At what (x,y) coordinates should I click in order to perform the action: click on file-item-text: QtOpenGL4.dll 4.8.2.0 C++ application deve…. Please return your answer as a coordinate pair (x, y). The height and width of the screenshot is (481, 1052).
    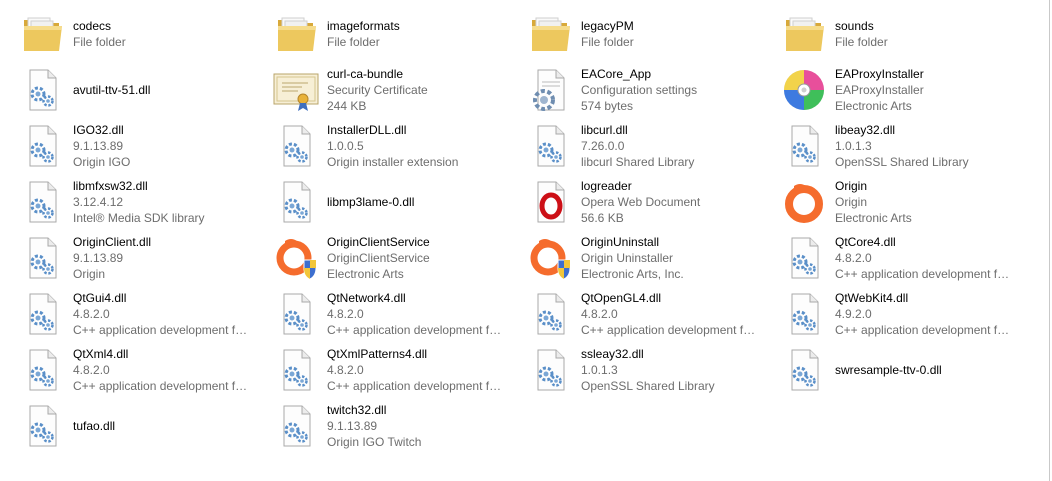
    Looking at the image, I should click on (669, 314).